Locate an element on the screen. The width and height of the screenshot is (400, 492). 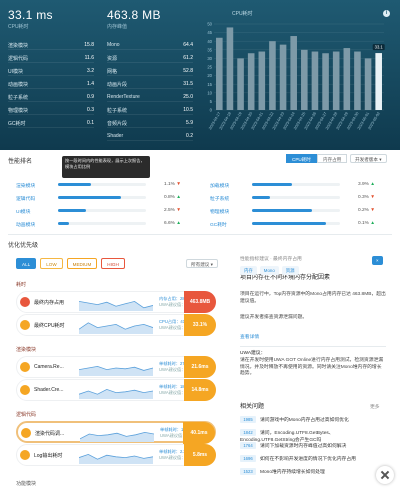
related-item: 1696 如何在不影响开发进度的情况下优化内存占用 is located at coordinates (313, 460).